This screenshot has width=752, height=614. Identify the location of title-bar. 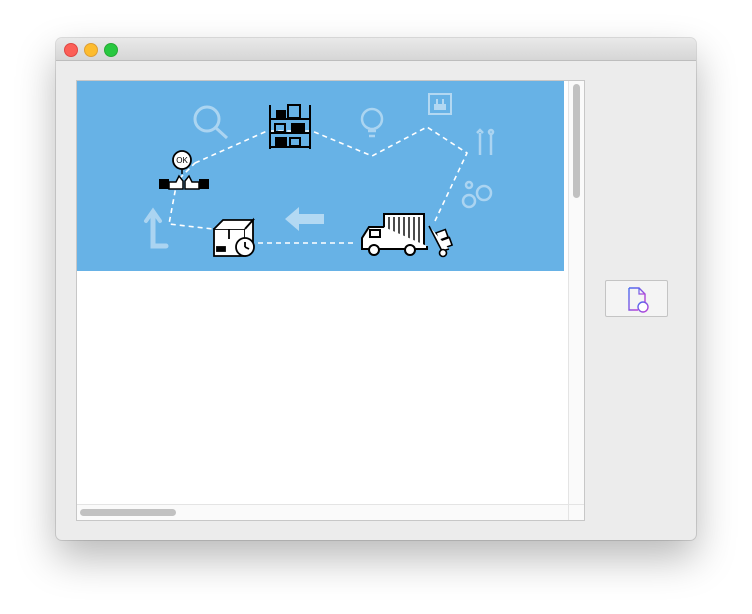
(376, 49).